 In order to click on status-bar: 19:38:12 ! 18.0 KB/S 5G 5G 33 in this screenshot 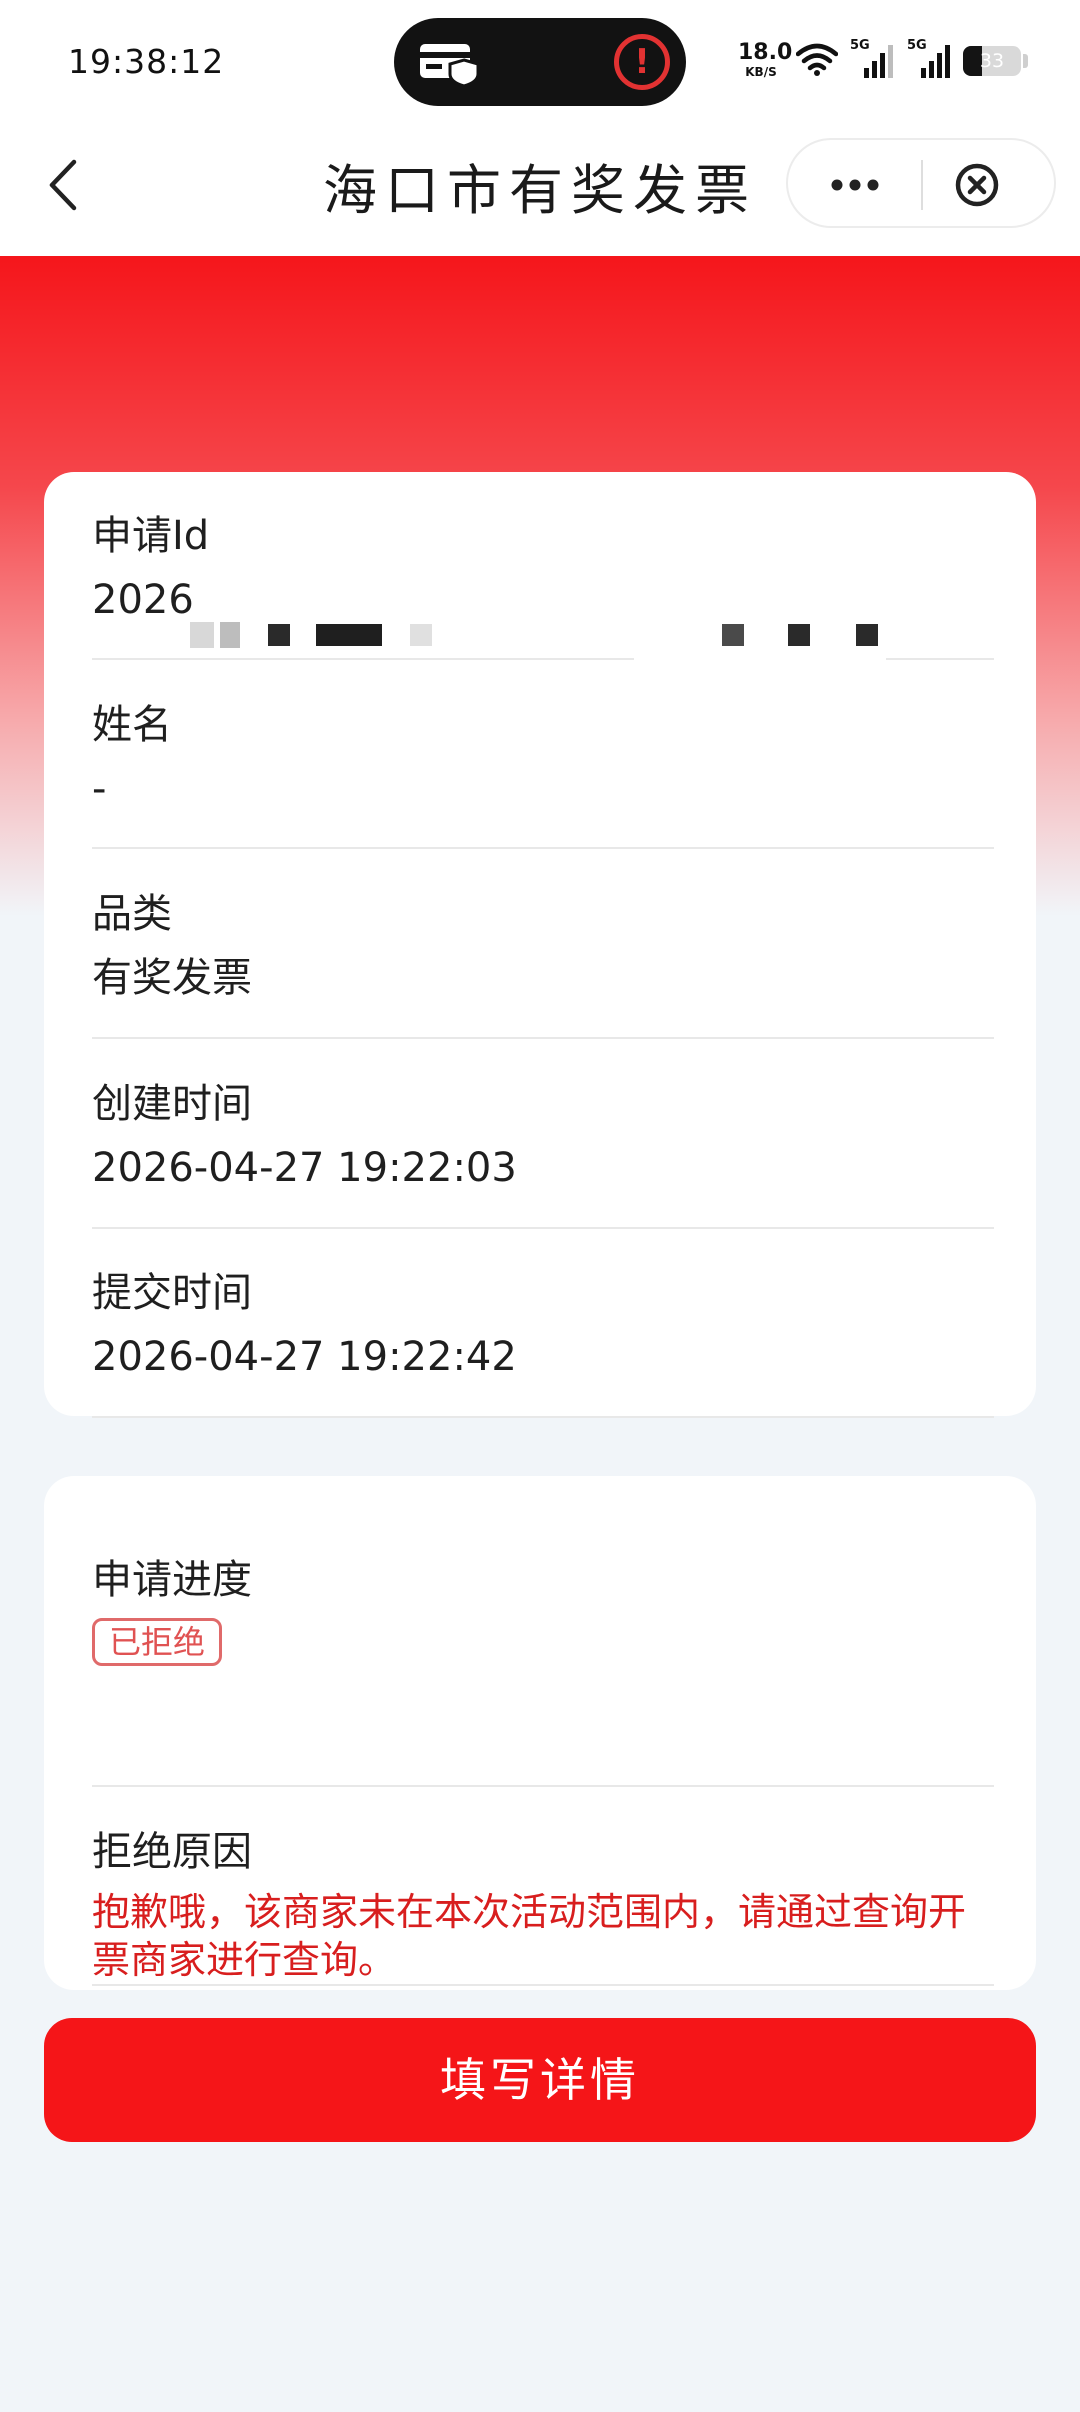, I will do `click(540, 62)`.